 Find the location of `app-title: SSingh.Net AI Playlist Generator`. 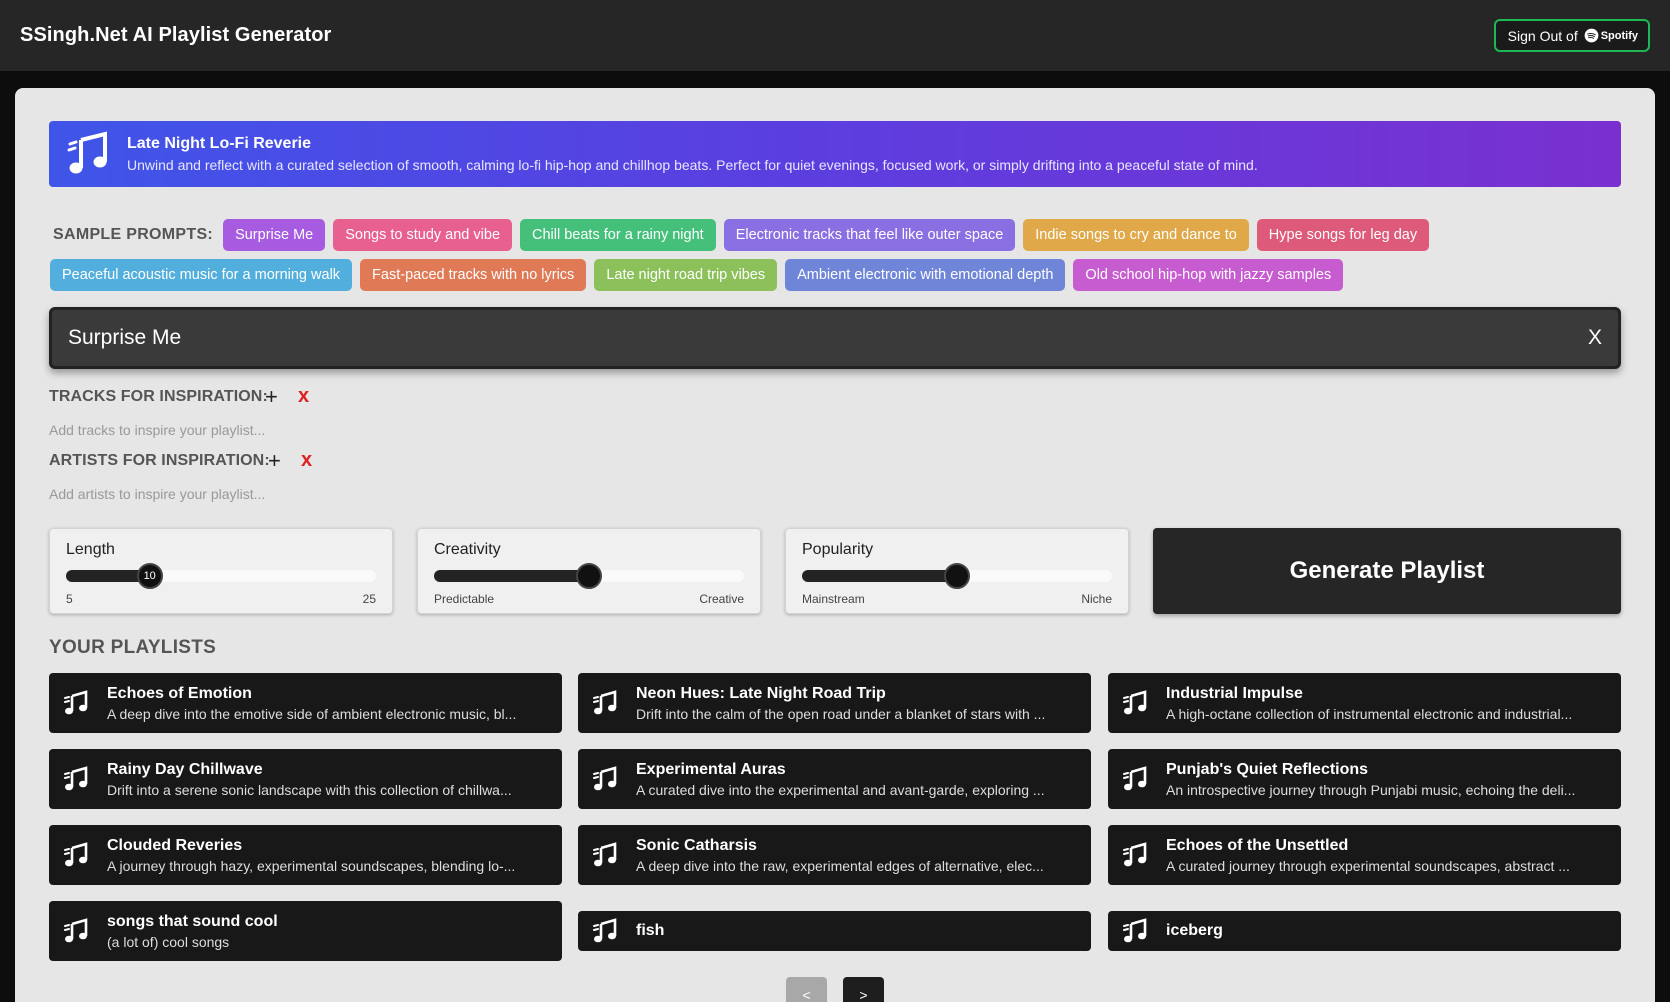

app-title: SSingh.Net AI Playlist Generator is located at coordinates (176, 35).